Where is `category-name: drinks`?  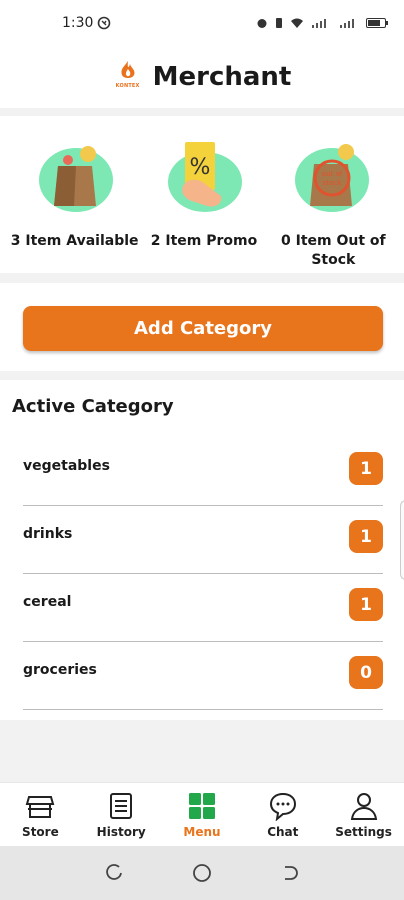 category-name: drinks is located at coordinates (48, 534).